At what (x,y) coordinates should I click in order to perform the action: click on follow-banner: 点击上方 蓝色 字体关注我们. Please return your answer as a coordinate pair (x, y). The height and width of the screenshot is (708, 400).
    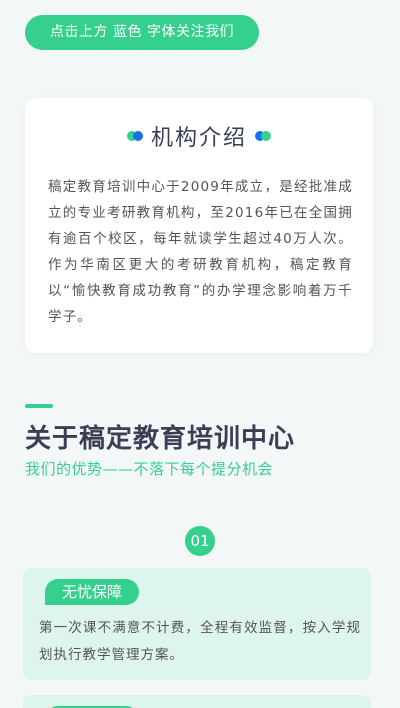
    Looking at the image, I should click on (142, 32).